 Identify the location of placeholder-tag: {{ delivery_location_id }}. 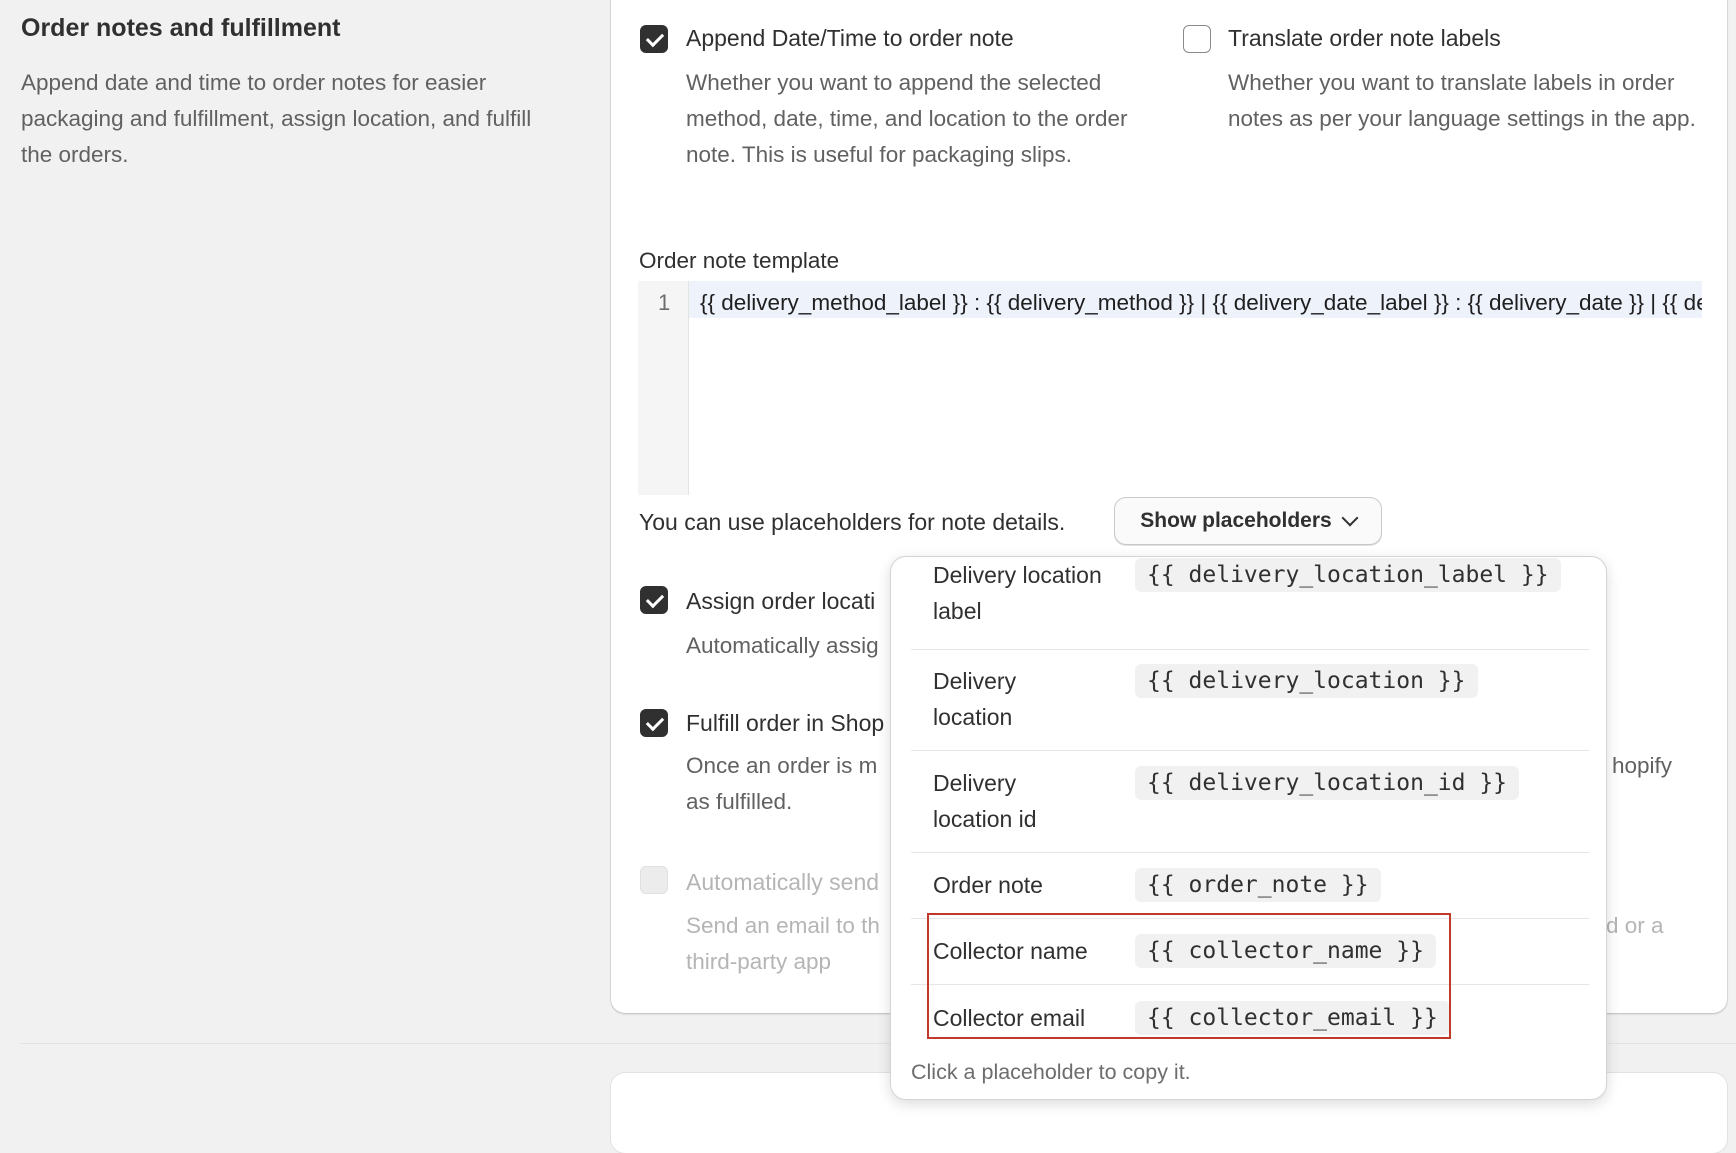
(1327, 783).